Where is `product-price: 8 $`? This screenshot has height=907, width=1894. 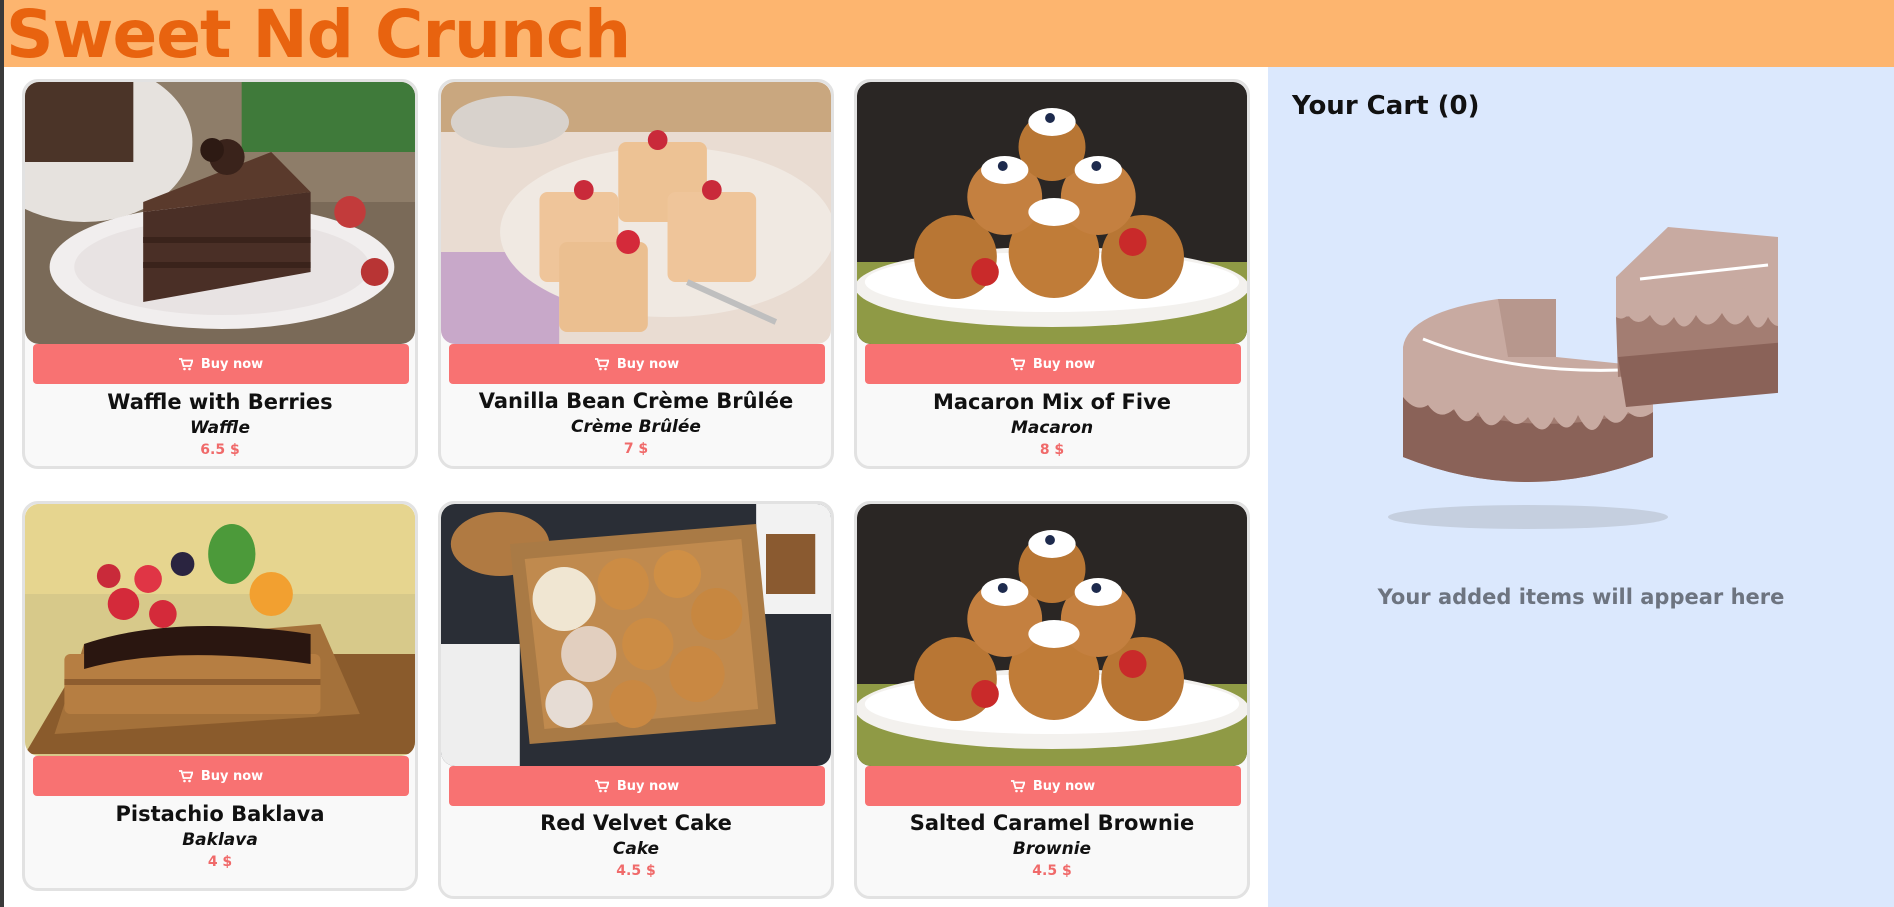 product-price: 8 $ is located at coordinates (1052, 450).